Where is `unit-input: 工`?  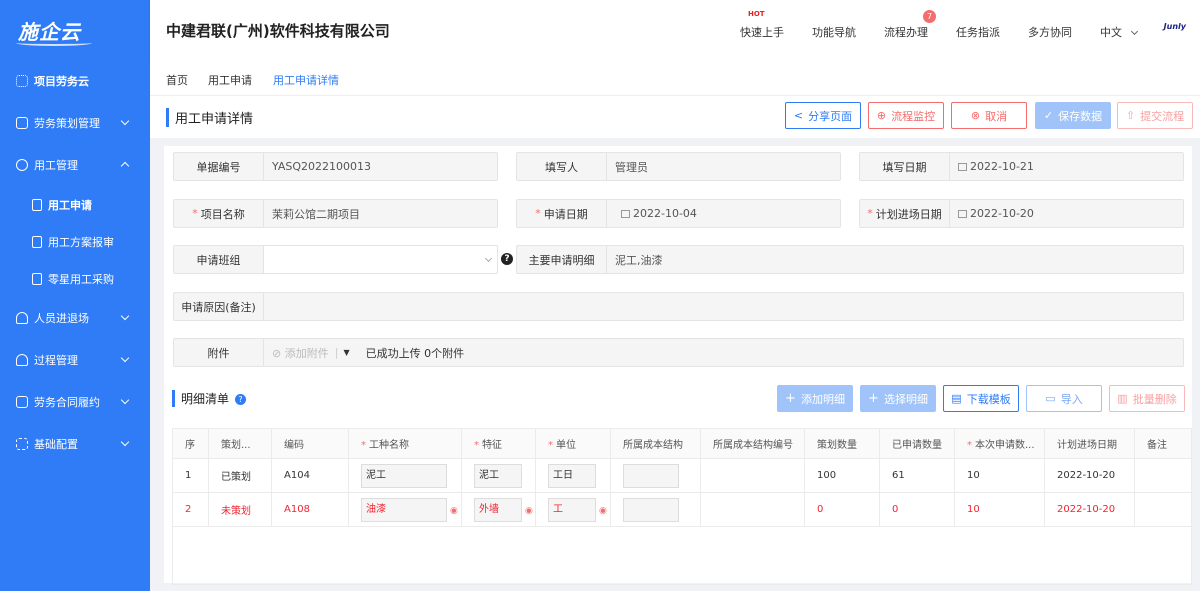
unit-input: 工 is located at coordinates (572, 509).